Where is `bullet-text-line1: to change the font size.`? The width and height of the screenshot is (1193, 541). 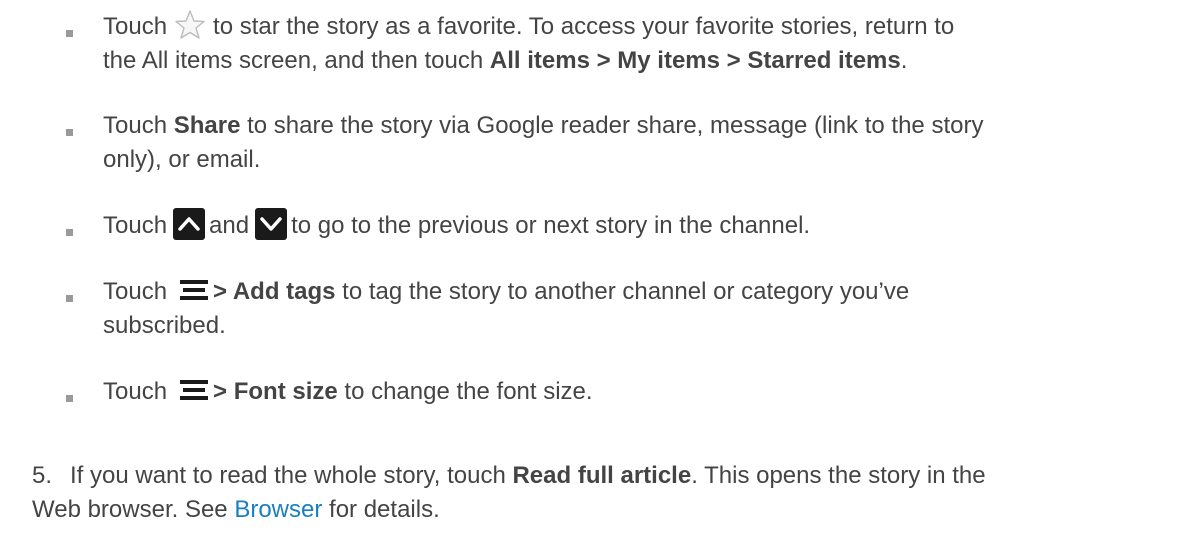
bullet-text-line1: to change the font size. is located at coordinates (465, 391).